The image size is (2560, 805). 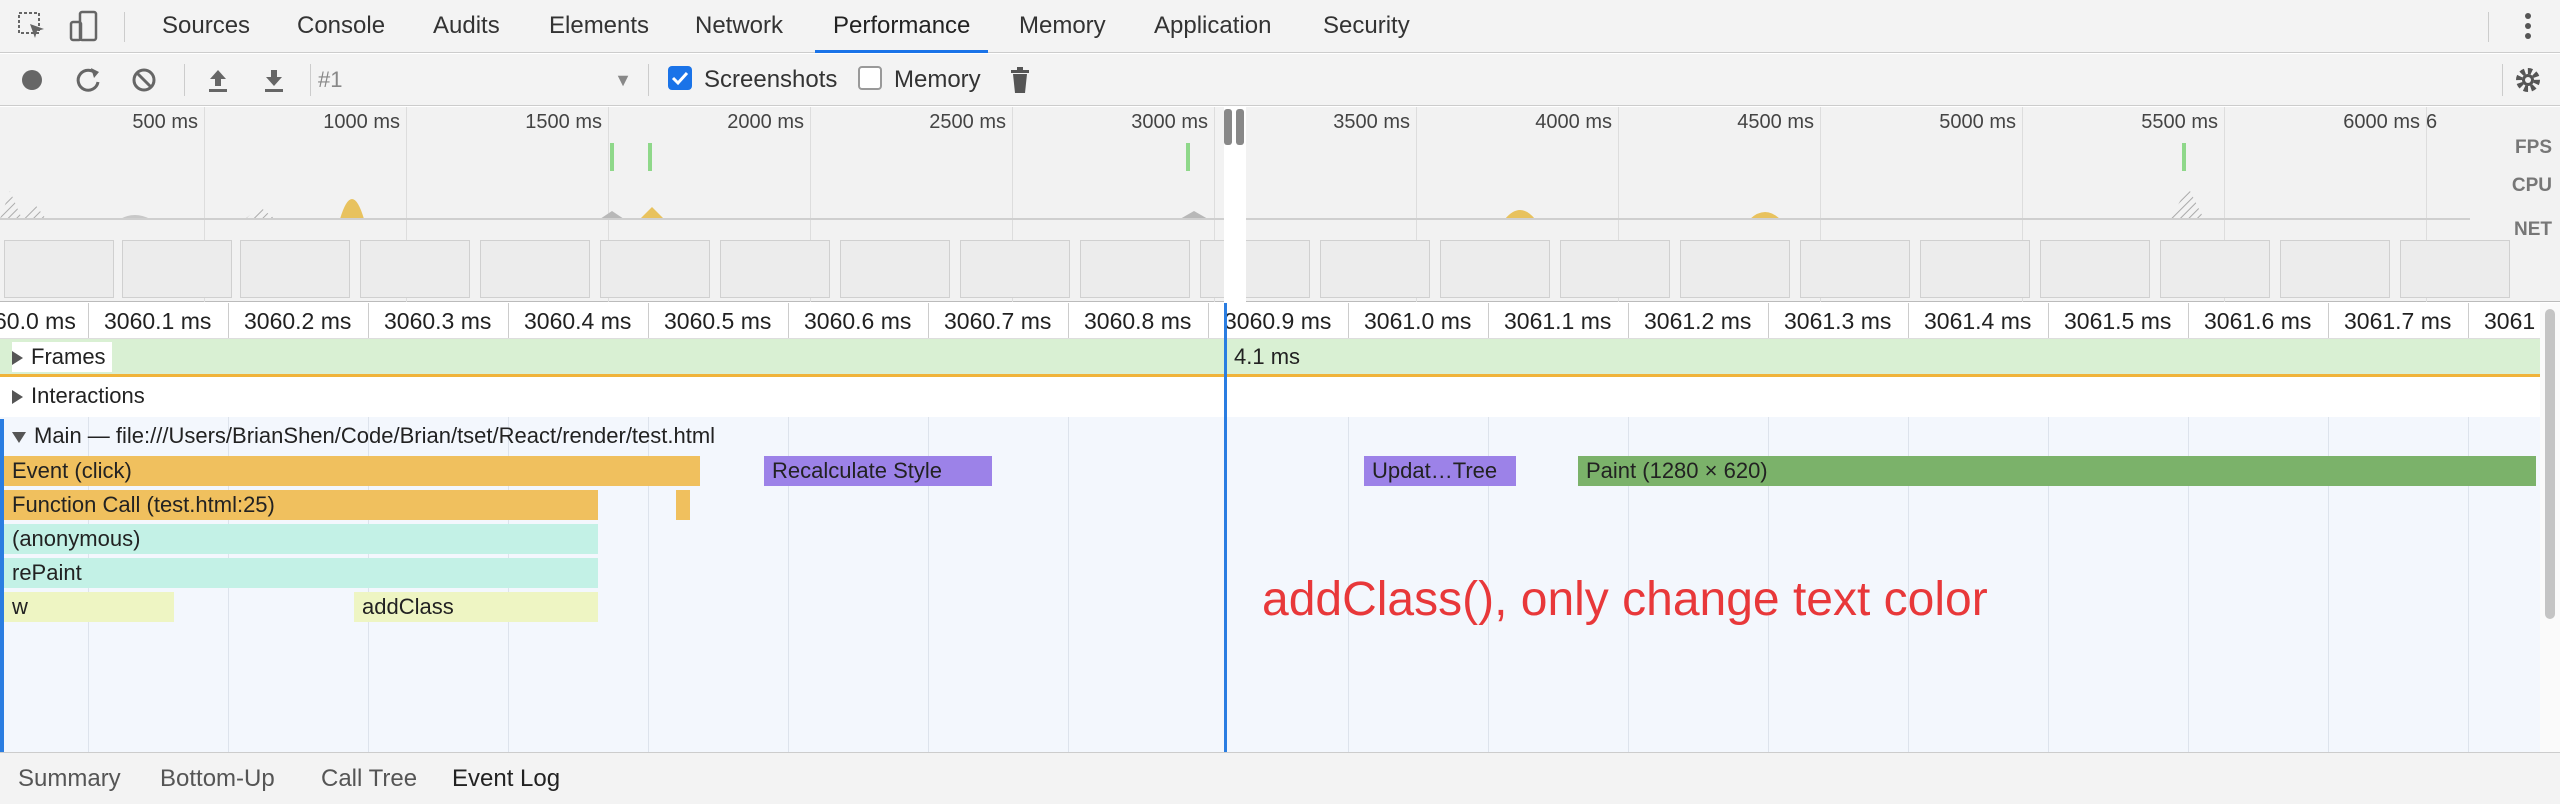 What do you see at coordinates (1062, 26) in the screenshot?
I see `tab-memory: Memory` at bounding box center [1062, 26].